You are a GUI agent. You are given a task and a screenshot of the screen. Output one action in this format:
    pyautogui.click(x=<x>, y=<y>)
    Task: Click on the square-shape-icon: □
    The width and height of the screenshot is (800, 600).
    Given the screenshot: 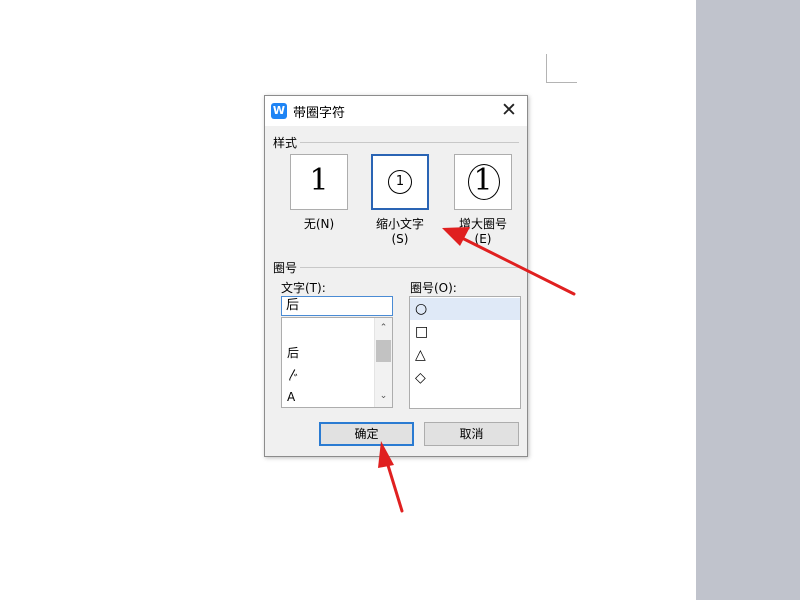 What is the action you would take?
    pyautogui.click(x=422, y=332)
    